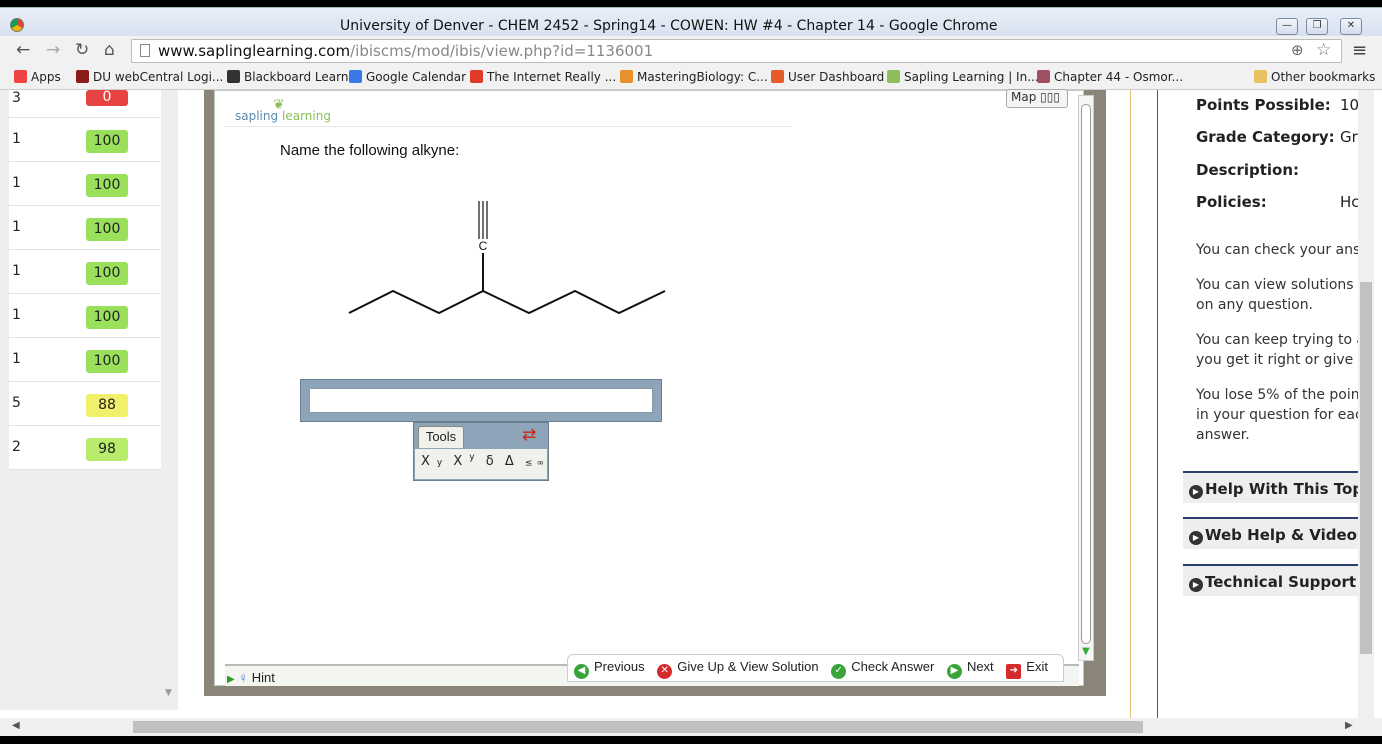 The image size is (1382, 744). Describe the element at coordinates (145, 50) in the screenshot. I see `page-icon` at that location.